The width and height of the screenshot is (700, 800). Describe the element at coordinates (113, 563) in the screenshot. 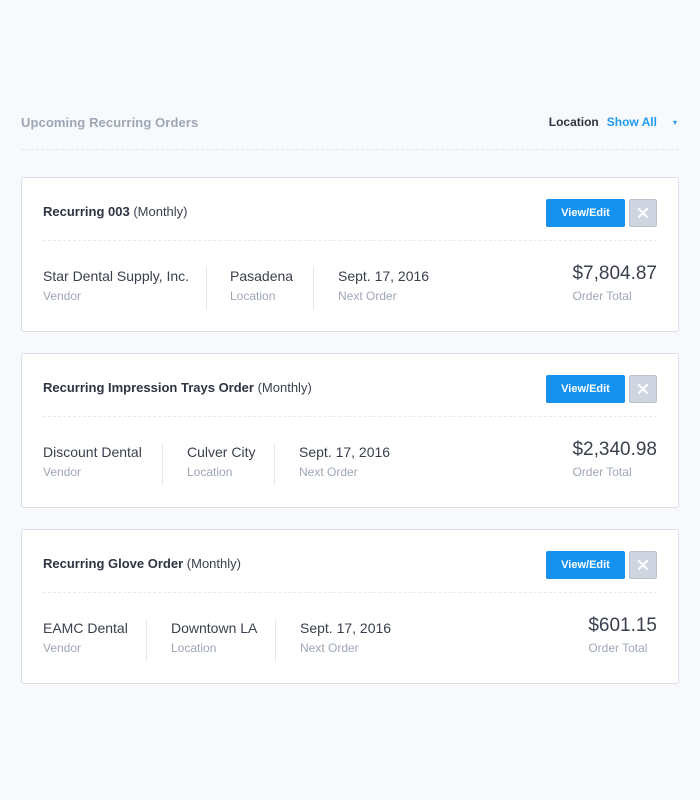

I see `order-name: Recurring Glove Order` at that location.